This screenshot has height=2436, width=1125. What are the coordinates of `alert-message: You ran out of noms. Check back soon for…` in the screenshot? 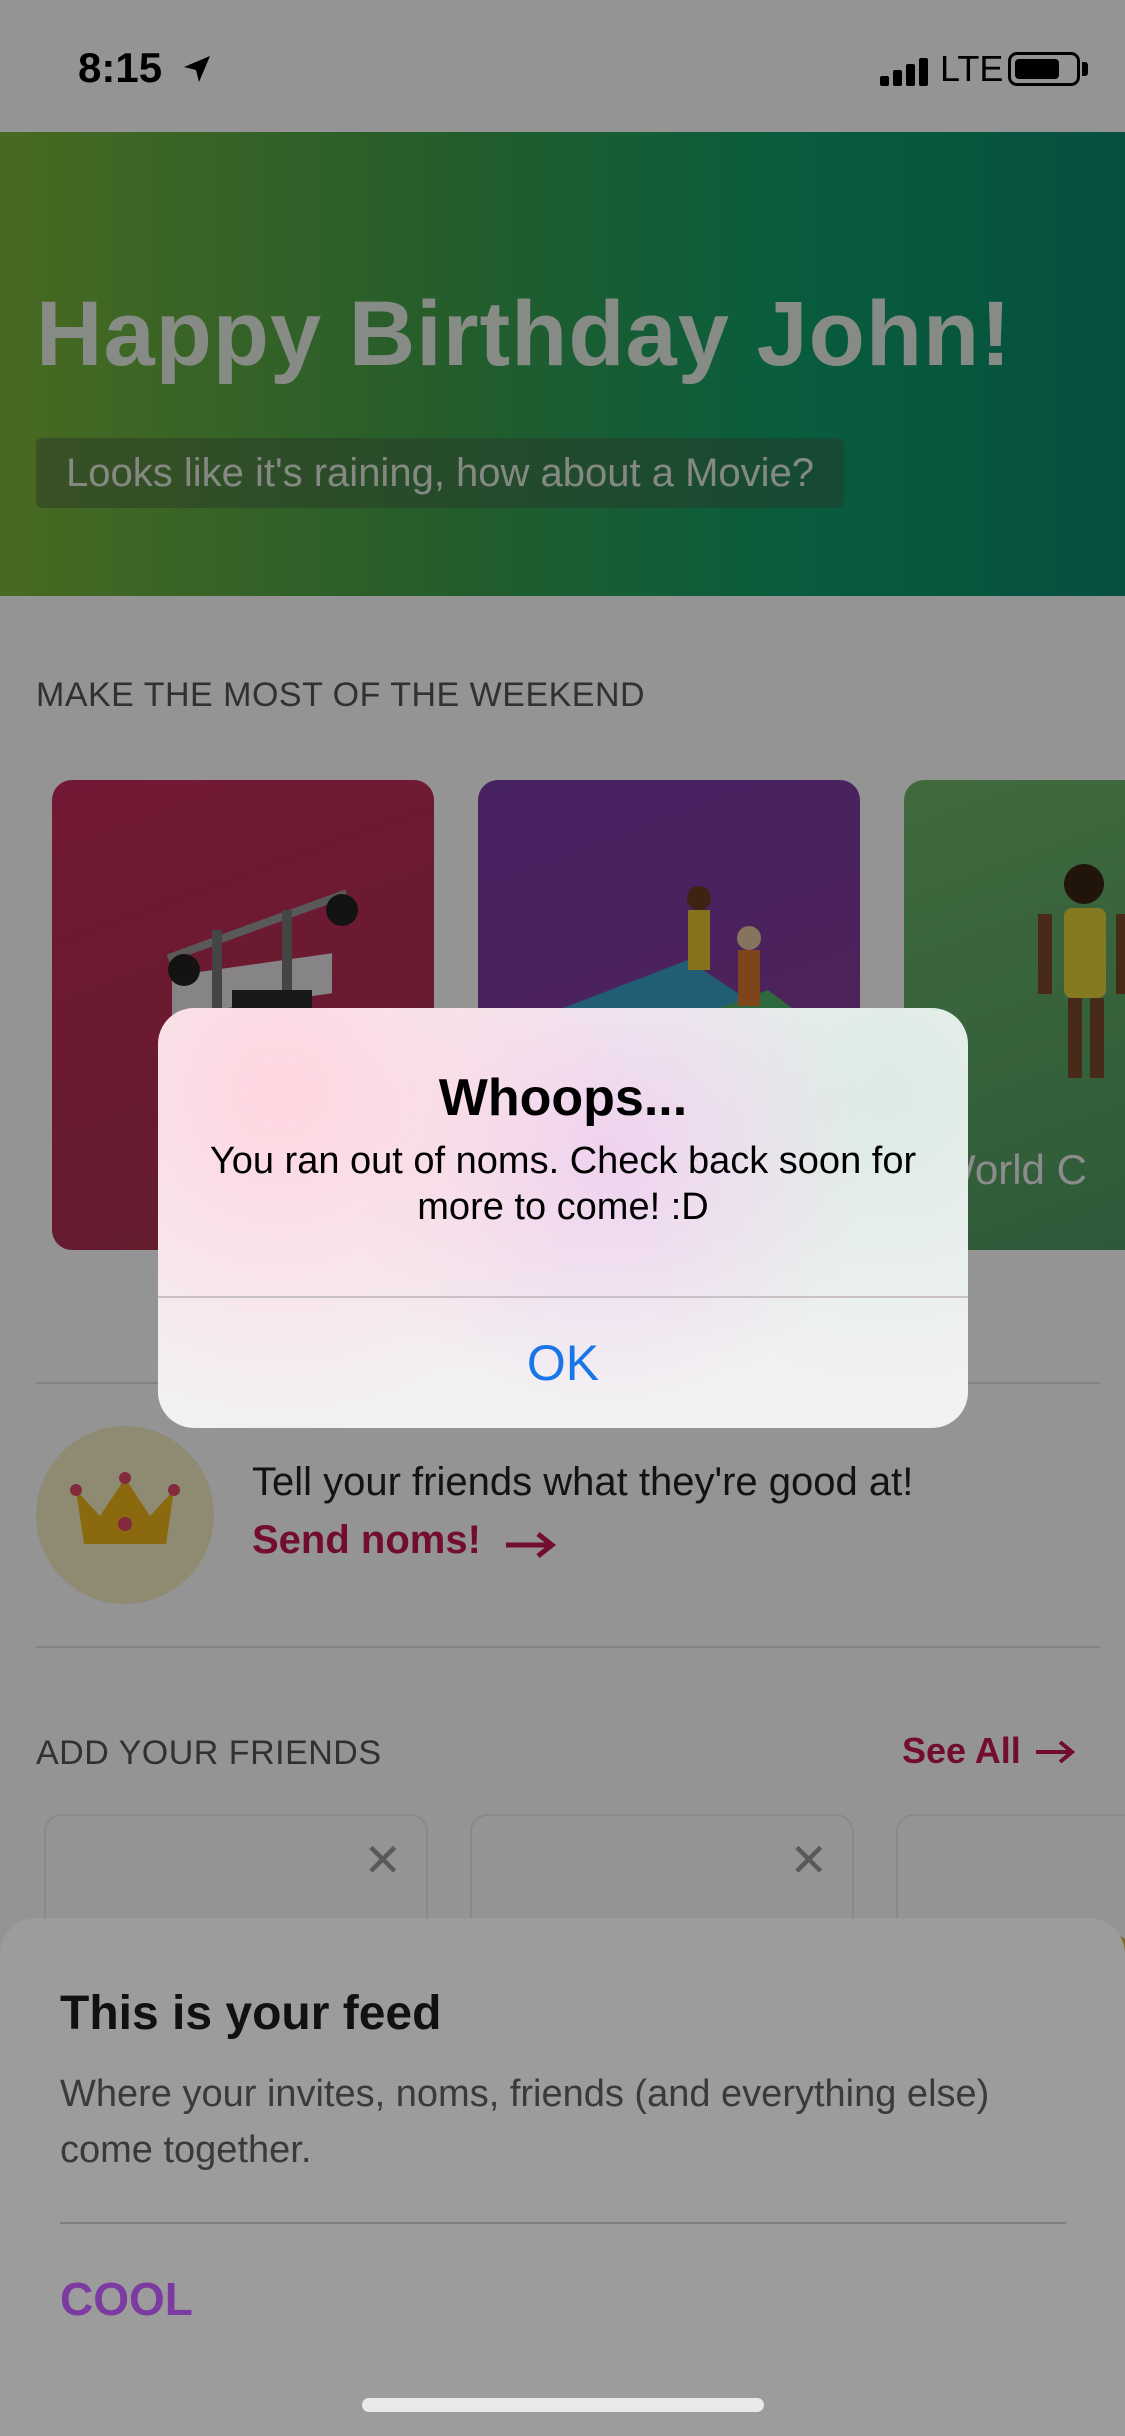 It's located at (563, 1184).